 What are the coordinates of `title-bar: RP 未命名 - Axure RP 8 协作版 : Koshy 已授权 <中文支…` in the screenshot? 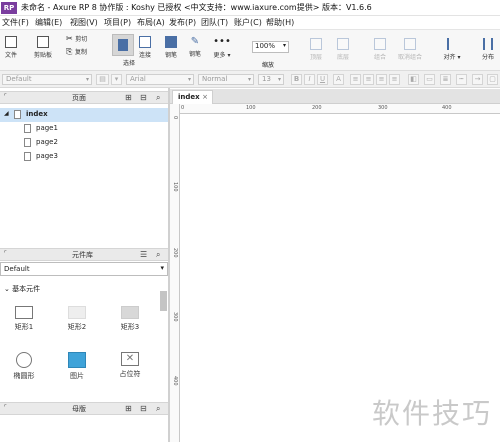 It's located at (250, 8).